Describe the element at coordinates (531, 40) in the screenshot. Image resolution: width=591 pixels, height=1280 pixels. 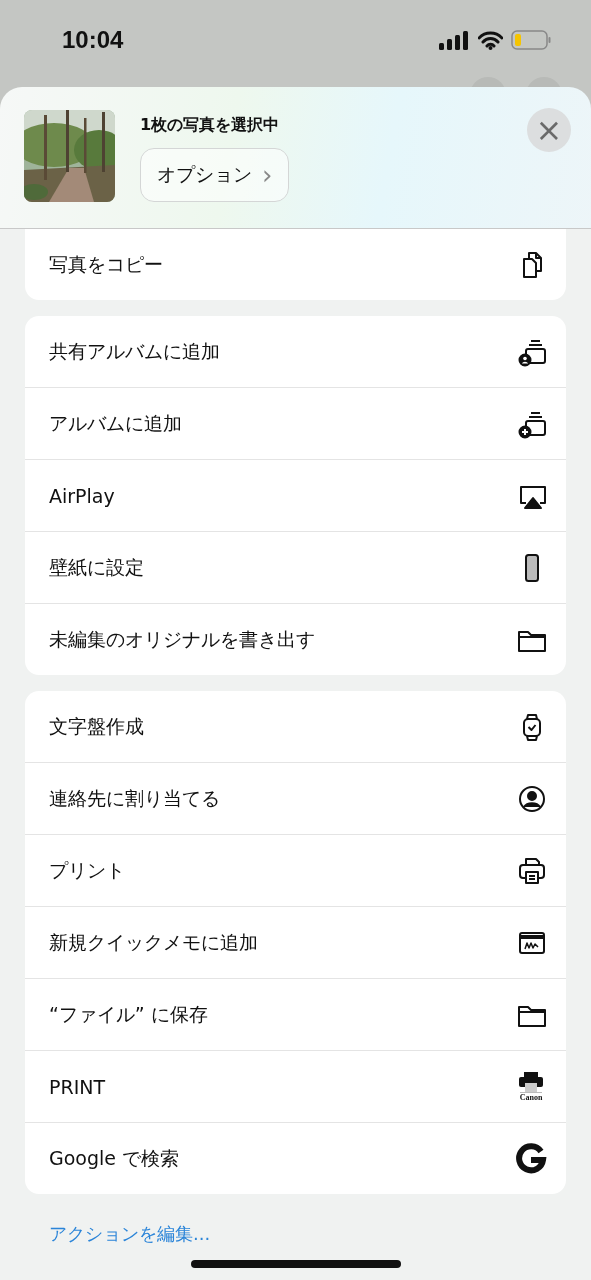
I see `battery-icon` at that location.